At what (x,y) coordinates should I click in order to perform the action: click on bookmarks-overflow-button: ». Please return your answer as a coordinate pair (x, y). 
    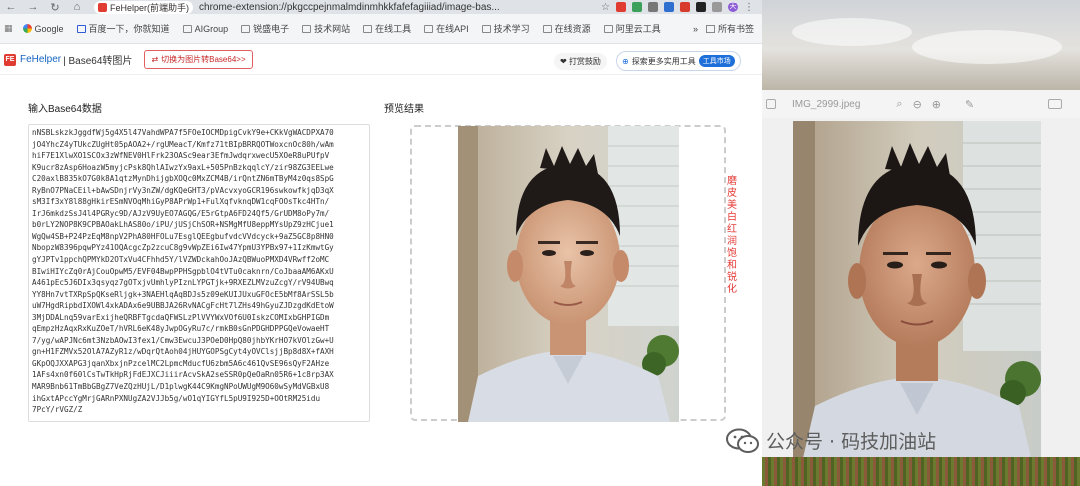
    Looking at the image, I should click on (695, 29).